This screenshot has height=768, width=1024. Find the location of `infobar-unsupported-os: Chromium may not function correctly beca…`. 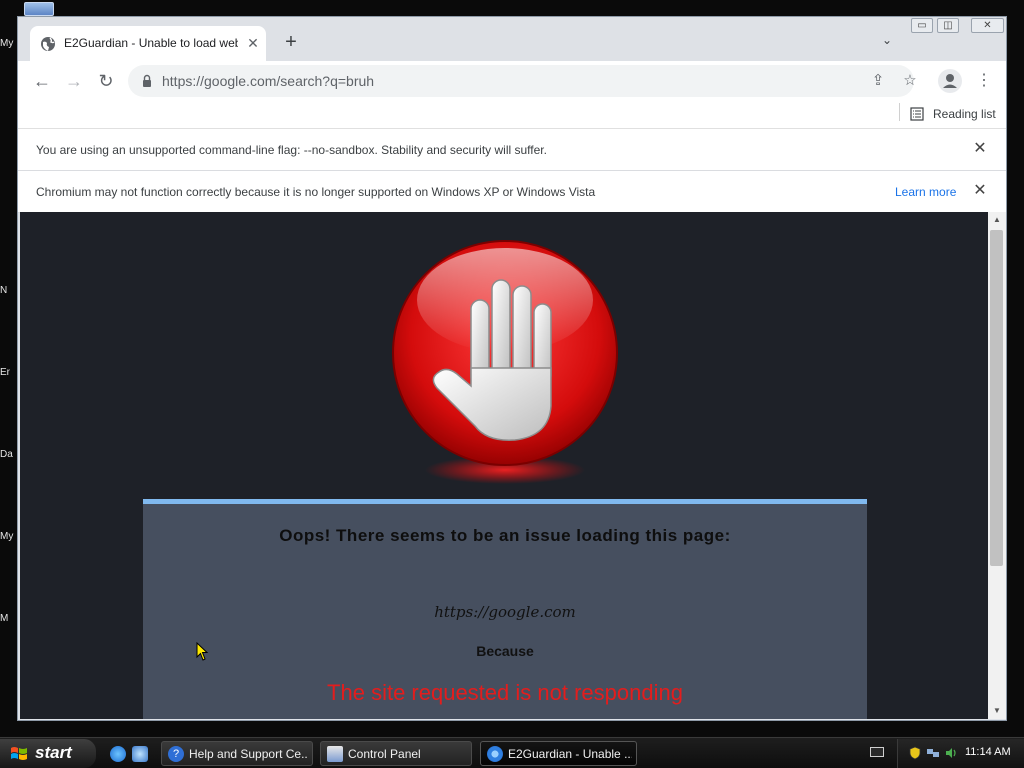

infobar-unsupported-os: Chromium may not function correctly beca… is located at coordinates (512, 192).